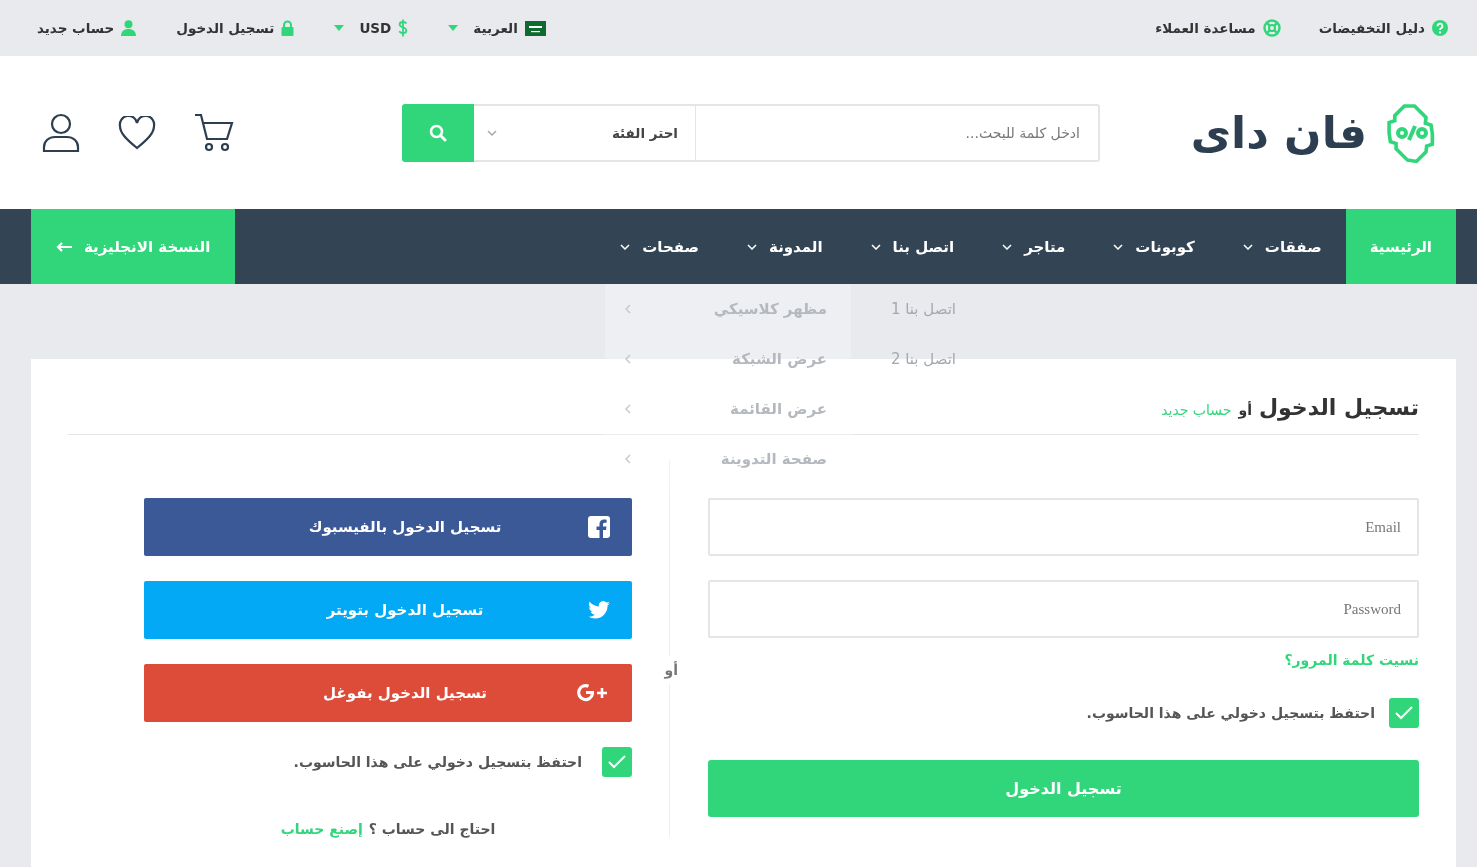 Image resolution: width=1477 pixels, height=867 pixels. Describe the element at coordinates (1371, 28) in the screenshot. I see `top-link: دليل التخفيضات` at that location.